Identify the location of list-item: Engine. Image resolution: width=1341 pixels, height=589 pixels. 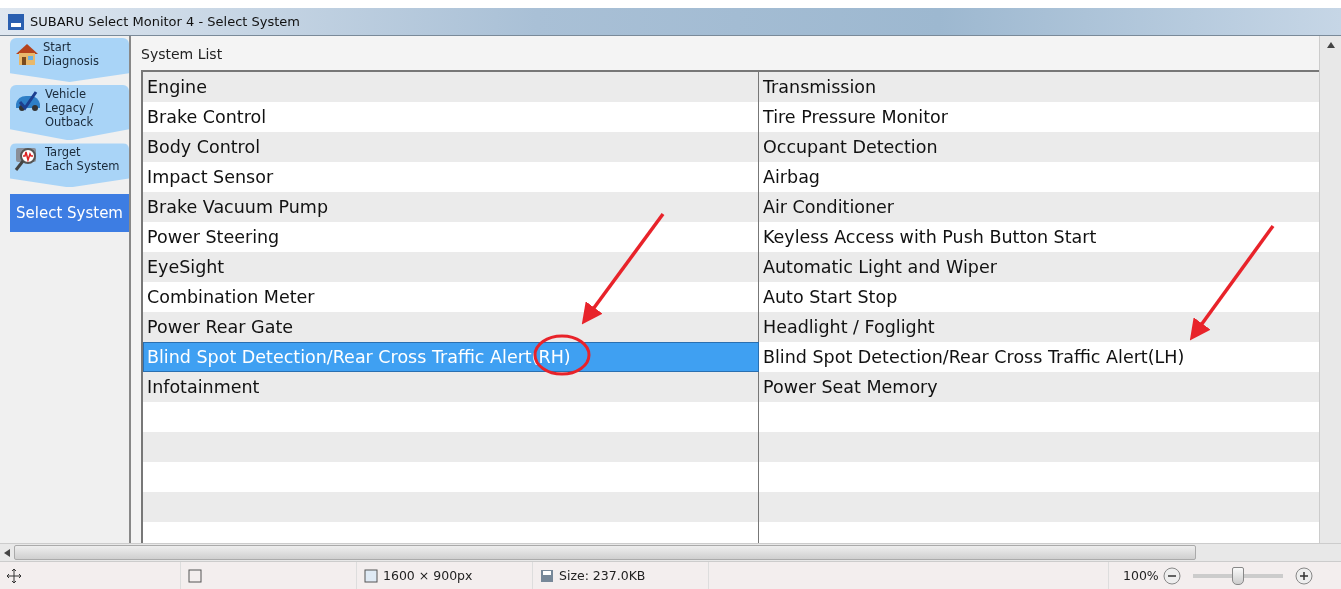
(451, 87).